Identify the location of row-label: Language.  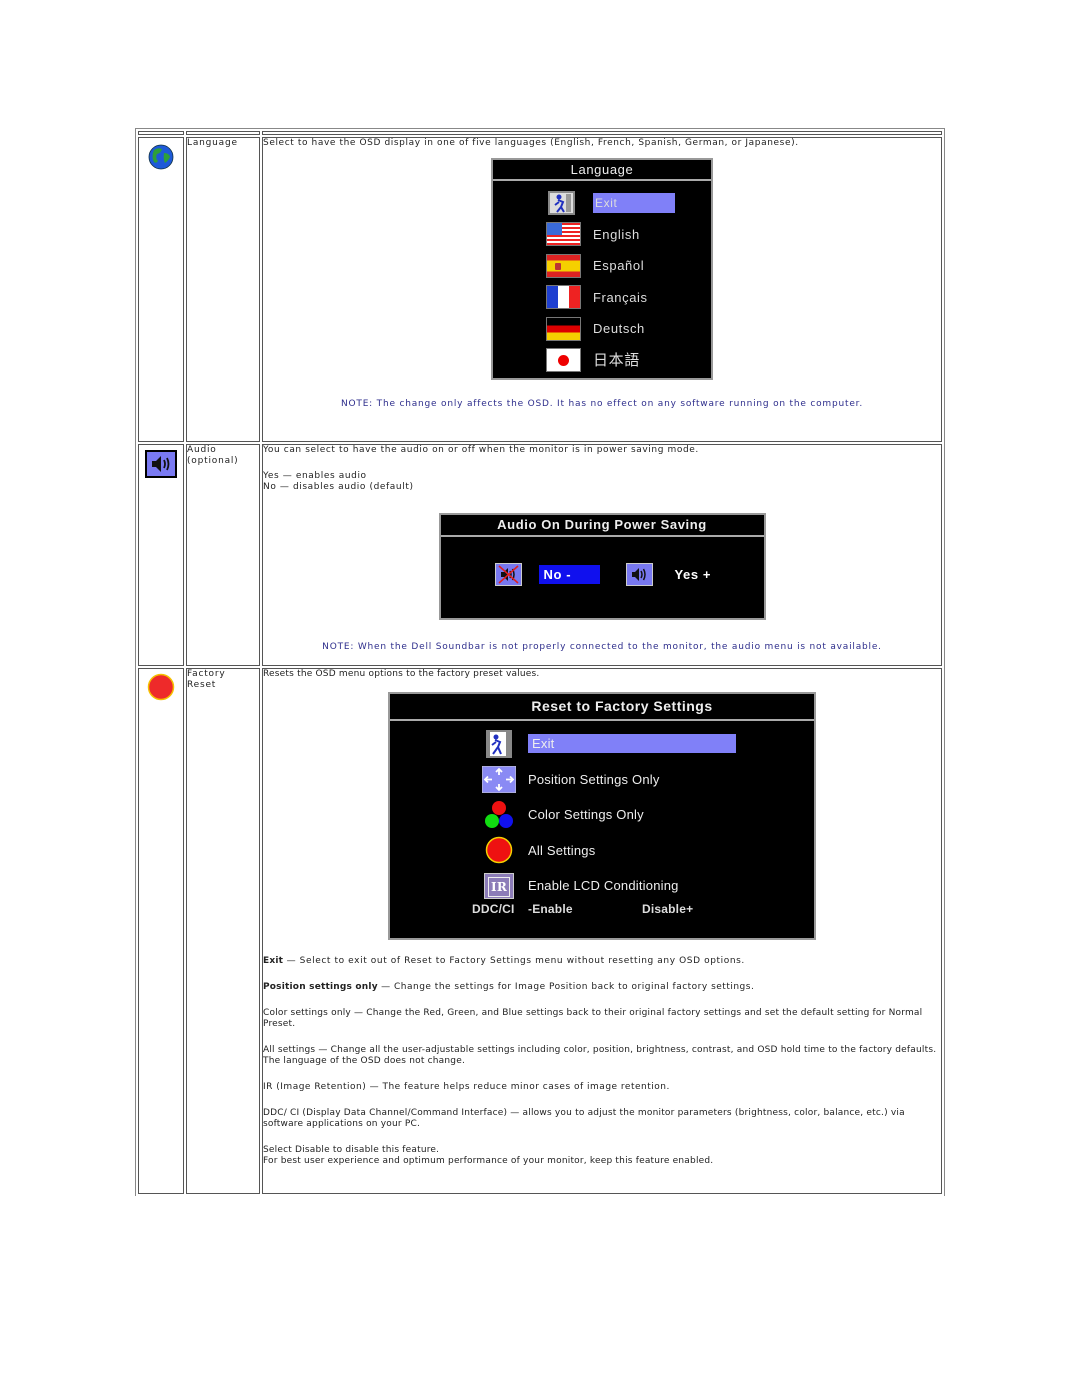
(223, 289).